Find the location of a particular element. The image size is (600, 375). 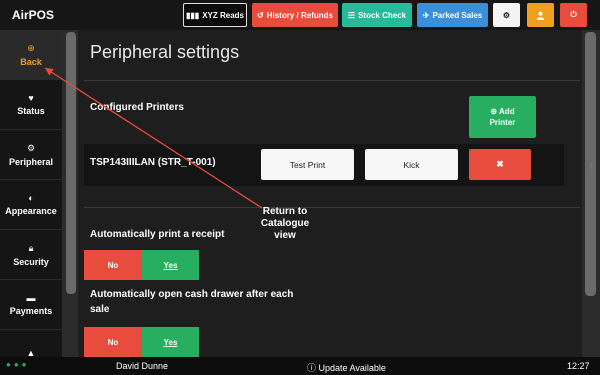

annotation-line2: Catalogue is located at coordinates (285, 223).